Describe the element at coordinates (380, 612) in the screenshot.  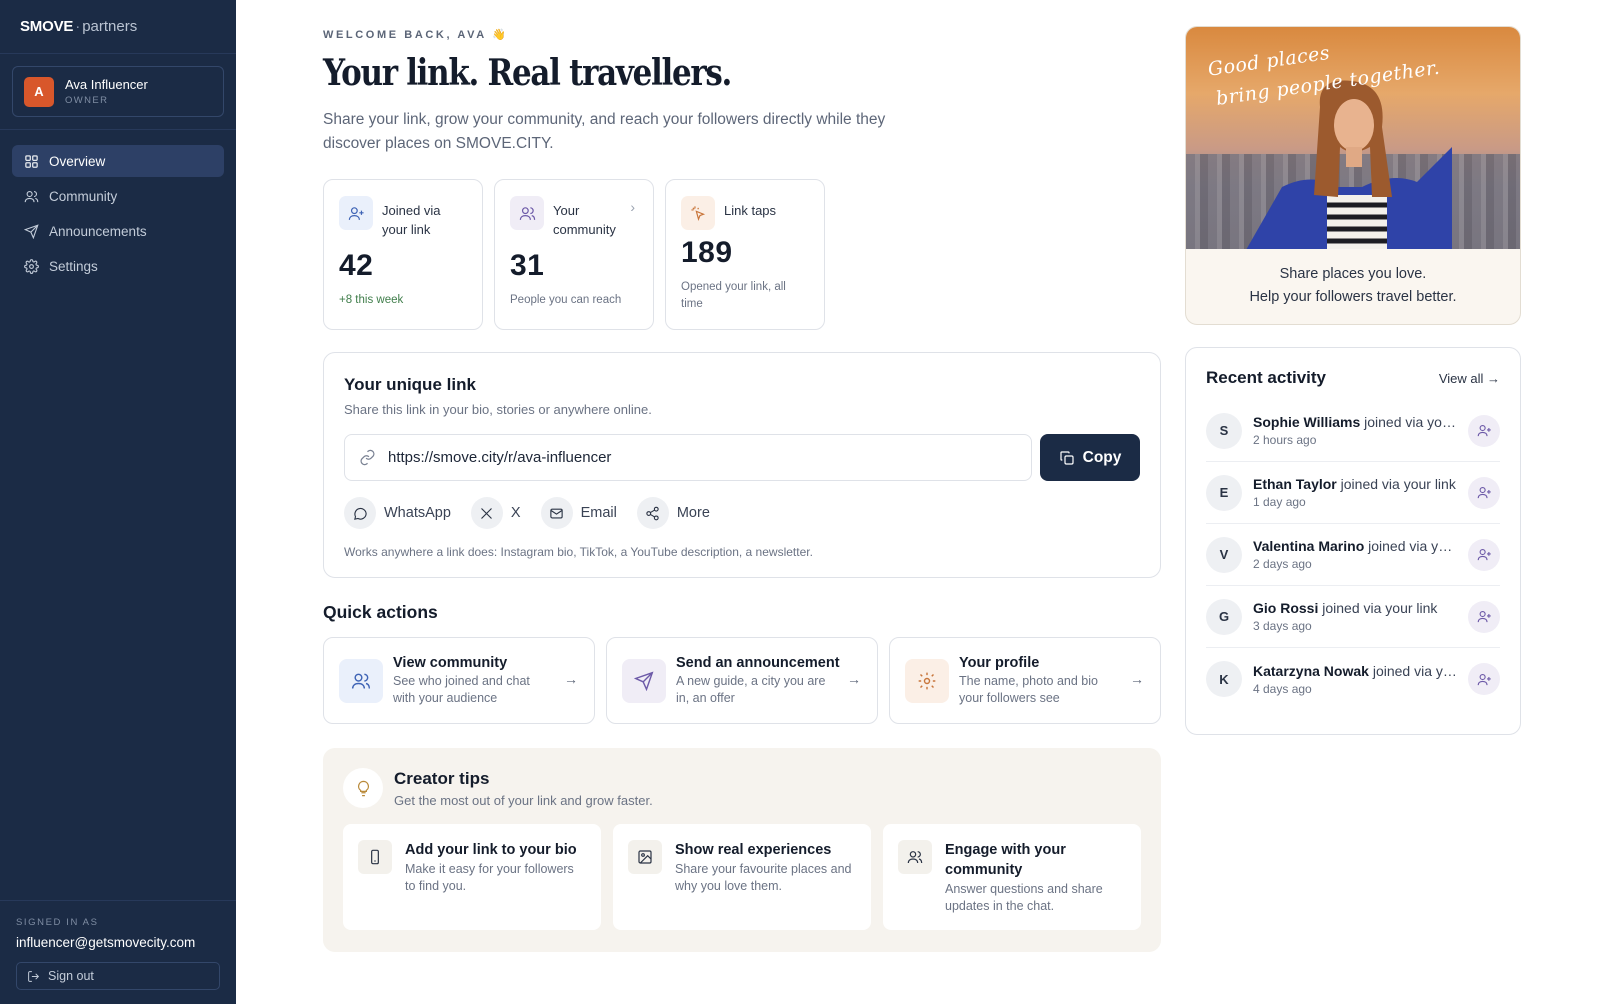
I see `quick-actions-title: Quick actions` at that location.